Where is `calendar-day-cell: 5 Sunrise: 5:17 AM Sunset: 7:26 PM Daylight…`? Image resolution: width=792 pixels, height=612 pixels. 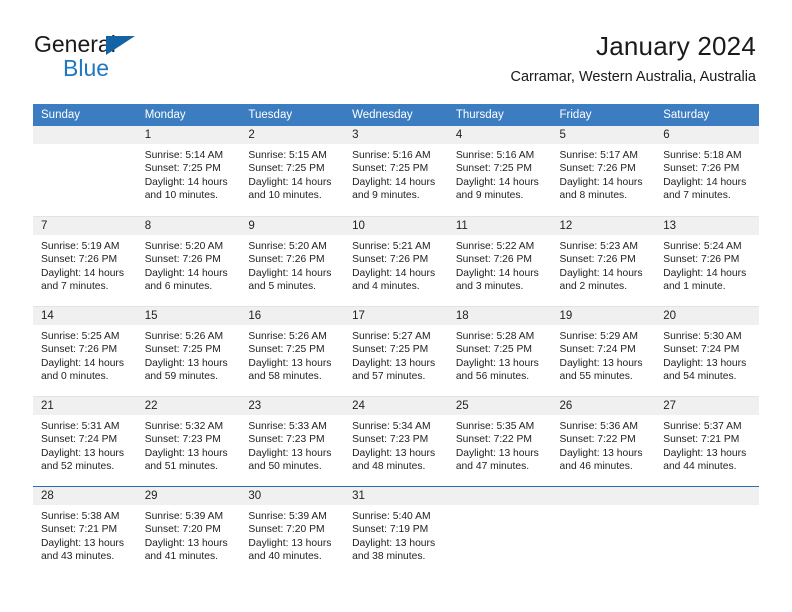 calendar-day-cell: 5 Sunrise: 5:17 AM Sunset: 7:26 PM Daylight… is located at coordinates (603, 171).